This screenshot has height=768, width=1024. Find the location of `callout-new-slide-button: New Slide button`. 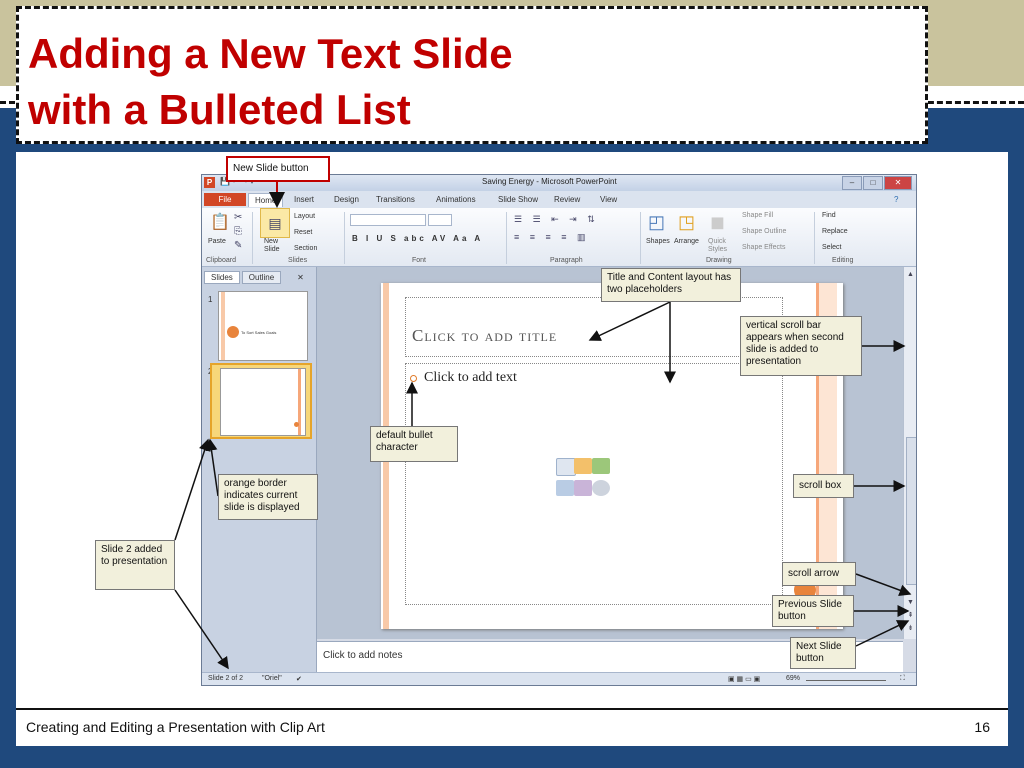

callout-new-slide-button: New Slide button is located at coordinates (278, 169).